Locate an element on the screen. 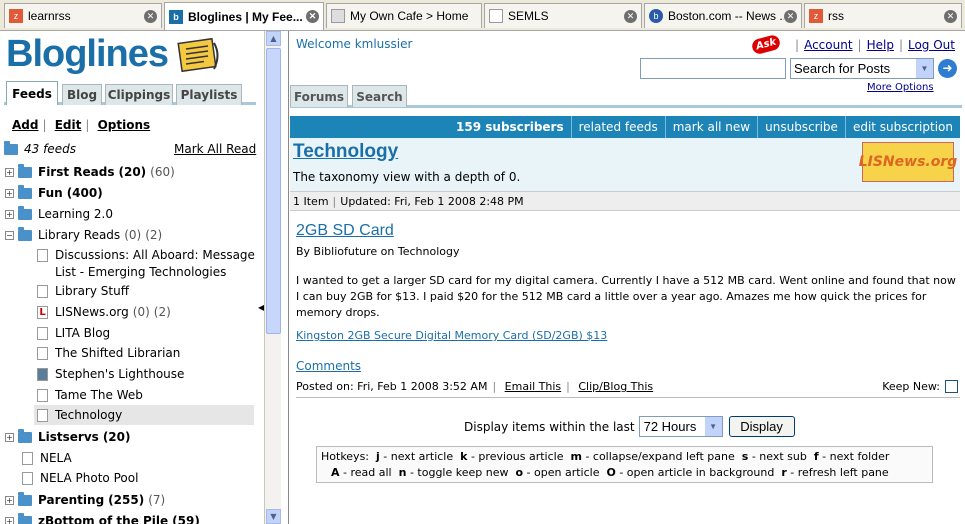  feed-lita-blog: LITA Blog is located at coordinates (73, 333).